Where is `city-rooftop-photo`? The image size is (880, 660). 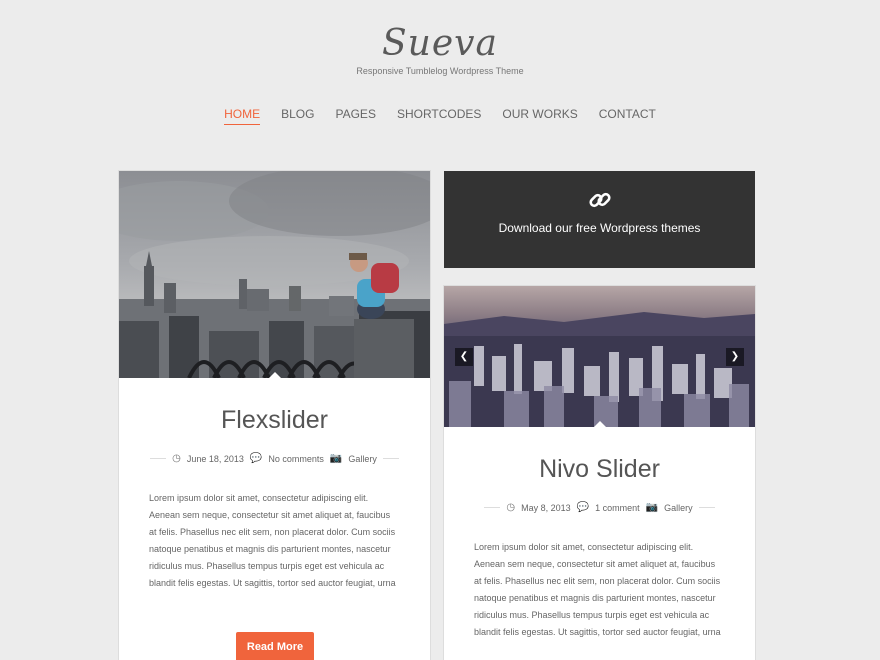
city-rooftop-photo is located at coordinates (274, 274).